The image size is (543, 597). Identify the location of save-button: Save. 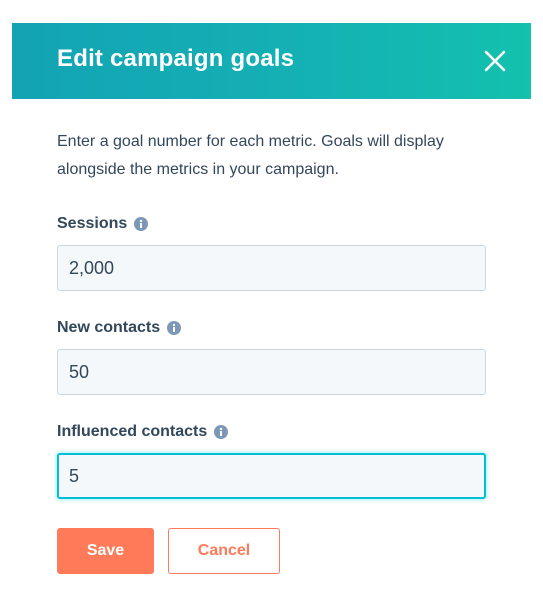
(105, 551).